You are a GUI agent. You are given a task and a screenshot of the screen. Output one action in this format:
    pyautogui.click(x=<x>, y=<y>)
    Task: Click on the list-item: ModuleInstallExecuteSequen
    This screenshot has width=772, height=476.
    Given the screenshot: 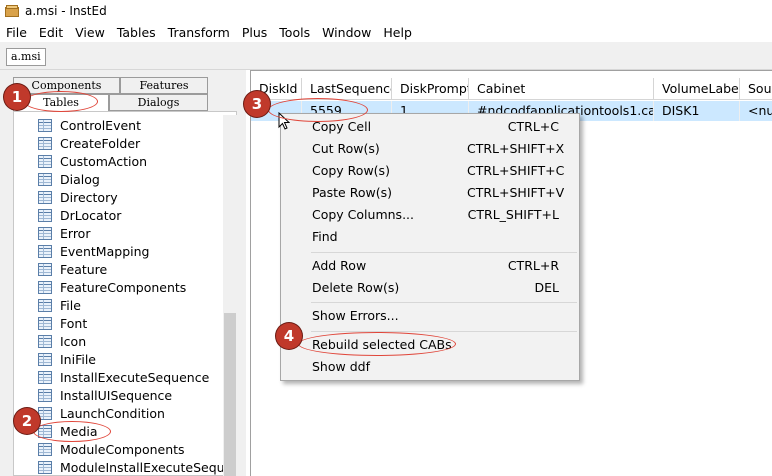 What is the action you would take?
    pyautogui.click(x=137, y=466)
    